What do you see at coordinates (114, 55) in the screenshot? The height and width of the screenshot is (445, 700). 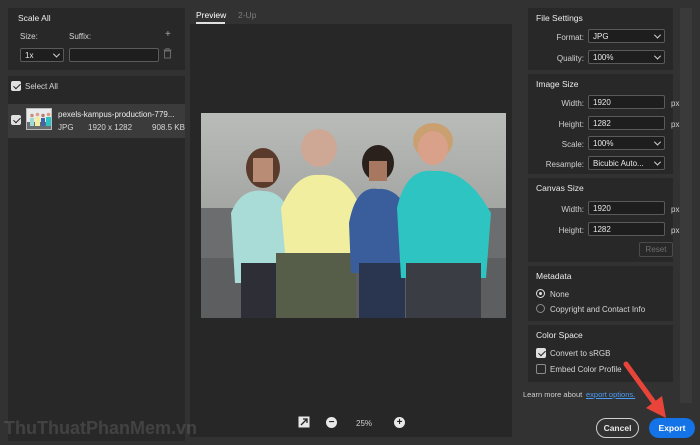 I see `suffix-input` at bounding box center [114, 55].